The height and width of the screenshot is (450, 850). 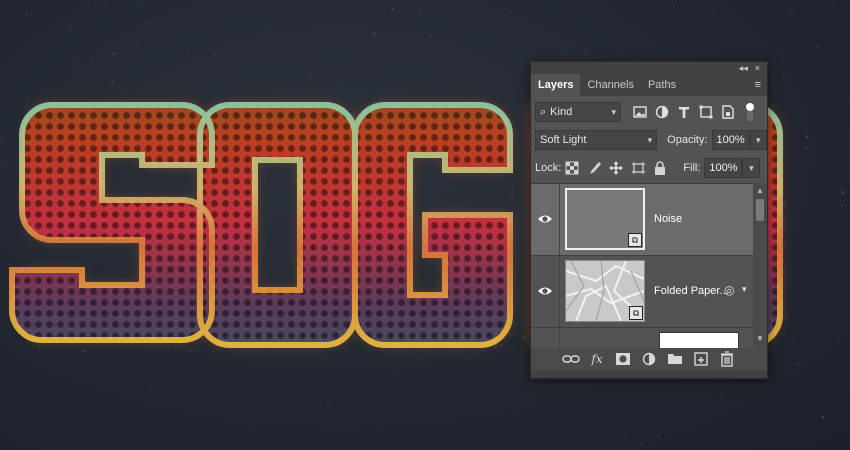 I want to click on layer-row-folded-paper: ⧉ Folded Paper... ◎ ▾, so click(x=642, y=292).